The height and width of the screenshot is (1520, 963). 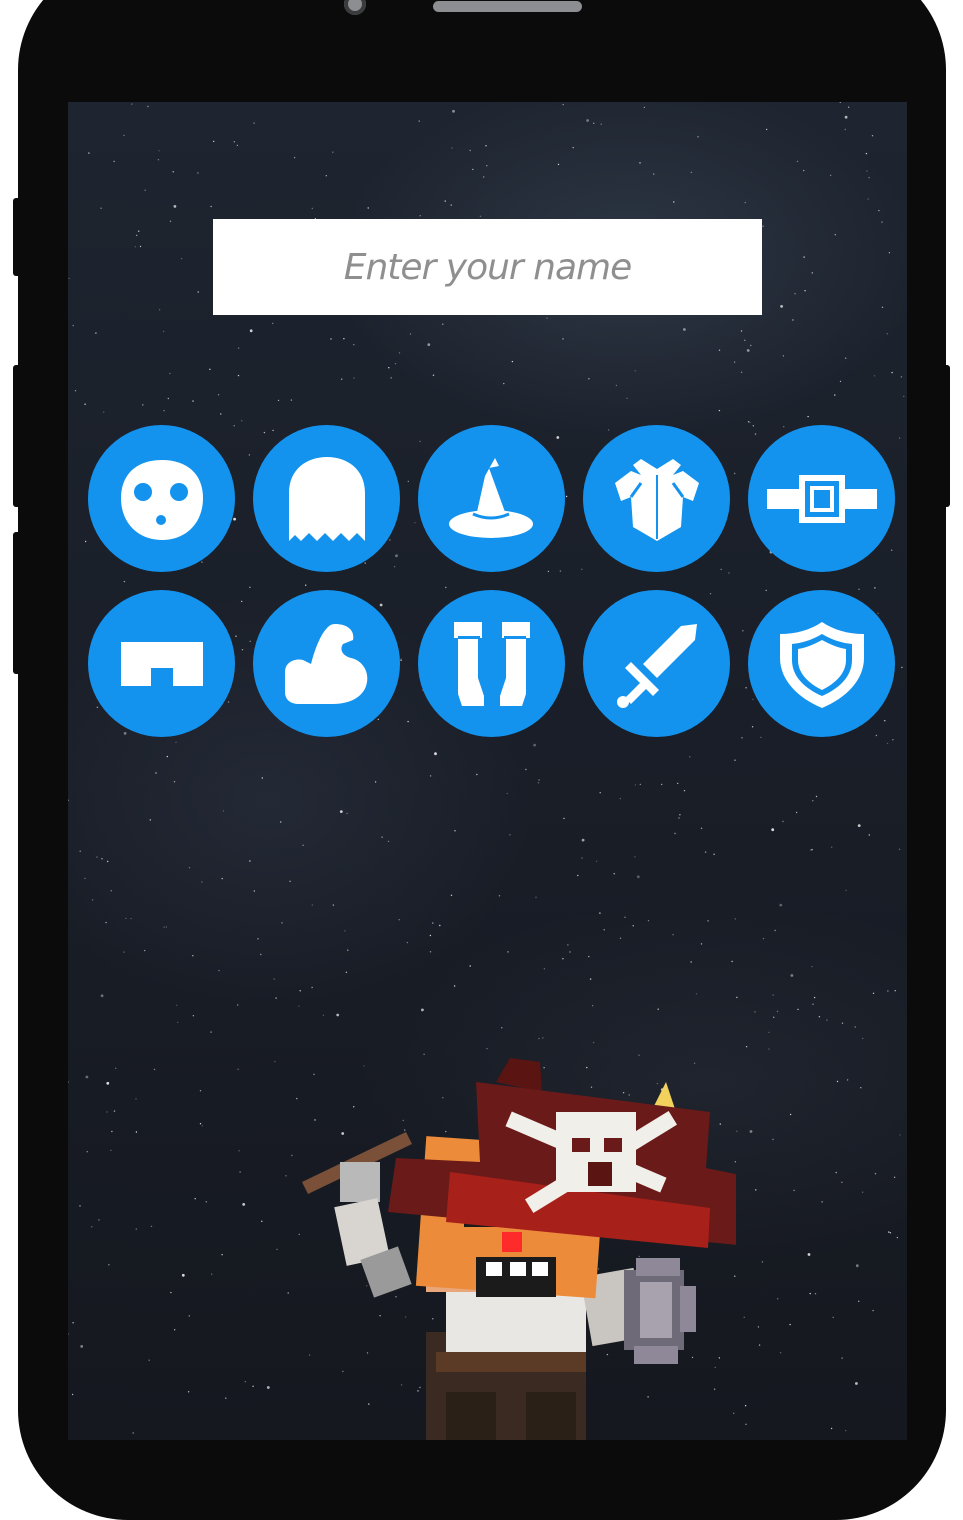 What do you see at coordinates (946, 436) in the screenshot?
I see `power-button` at bounding box center [946, 436].